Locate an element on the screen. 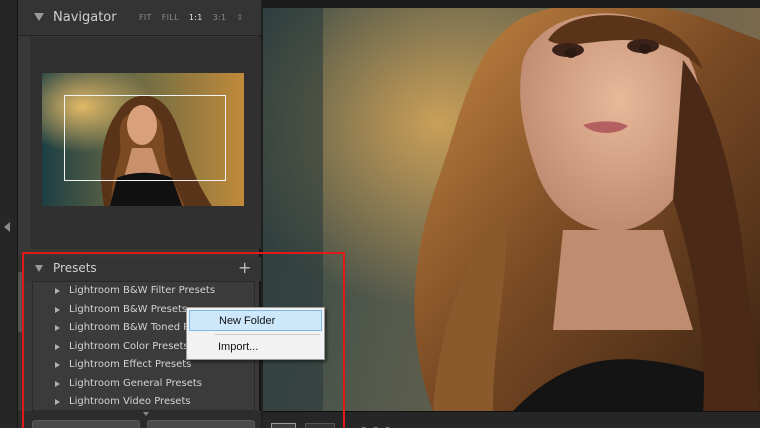 The image size is (760, 428). bottom-toolbar: ▪ ▪ ▪ is located at coordinates (511, 419).